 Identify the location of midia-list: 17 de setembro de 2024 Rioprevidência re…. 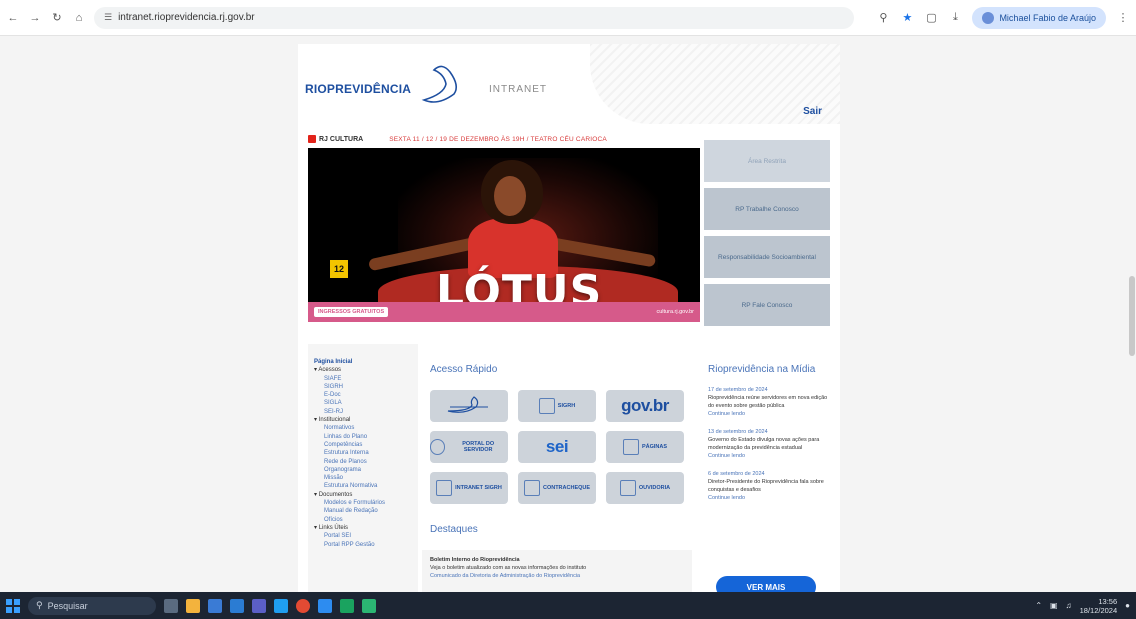
(770, 449).